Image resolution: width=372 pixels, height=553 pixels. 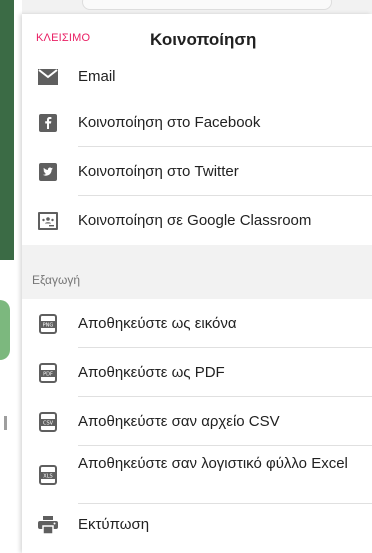 I want to click on export-image-item: PNG Αποθηκεύστε ως εικόνα, so click(x=197, y=323).